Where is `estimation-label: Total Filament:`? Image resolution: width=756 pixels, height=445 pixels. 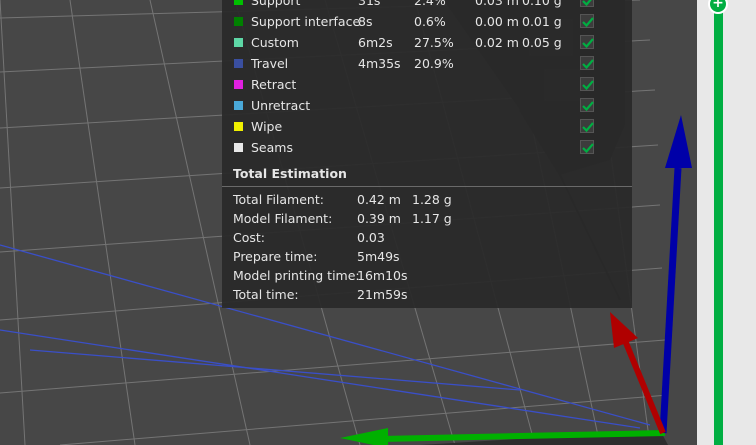
estimation-label: Total Filament: is located at coordinates (278, 199).